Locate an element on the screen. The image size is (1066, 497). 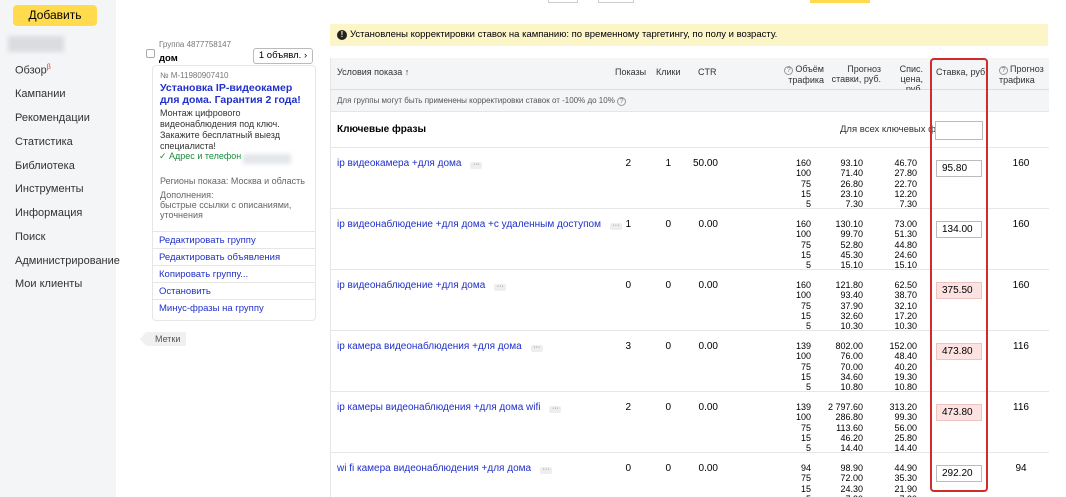
forecast-stack: 130.10 99.70 52.80 45.30 15.10 is located at coordinates (842, 244).